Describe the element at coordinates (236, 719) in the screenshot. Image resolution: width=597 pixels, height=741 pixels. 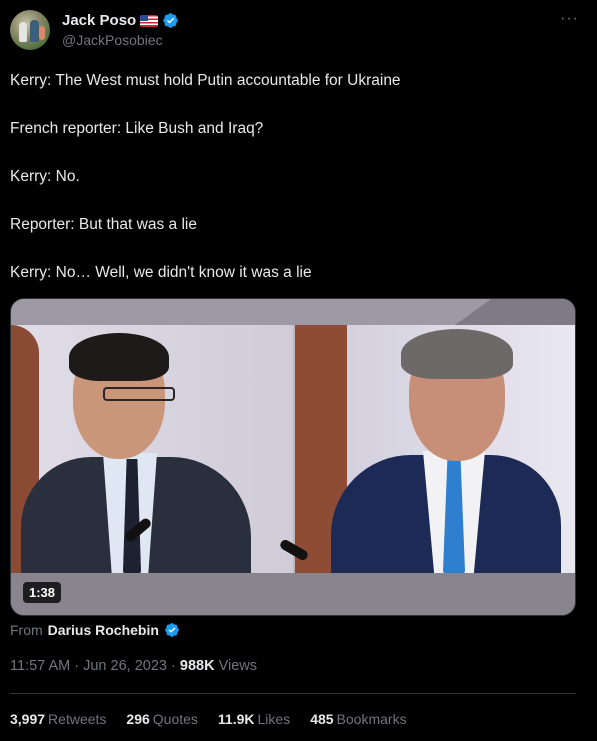
I see `likes-count: 11.9K` at that location.